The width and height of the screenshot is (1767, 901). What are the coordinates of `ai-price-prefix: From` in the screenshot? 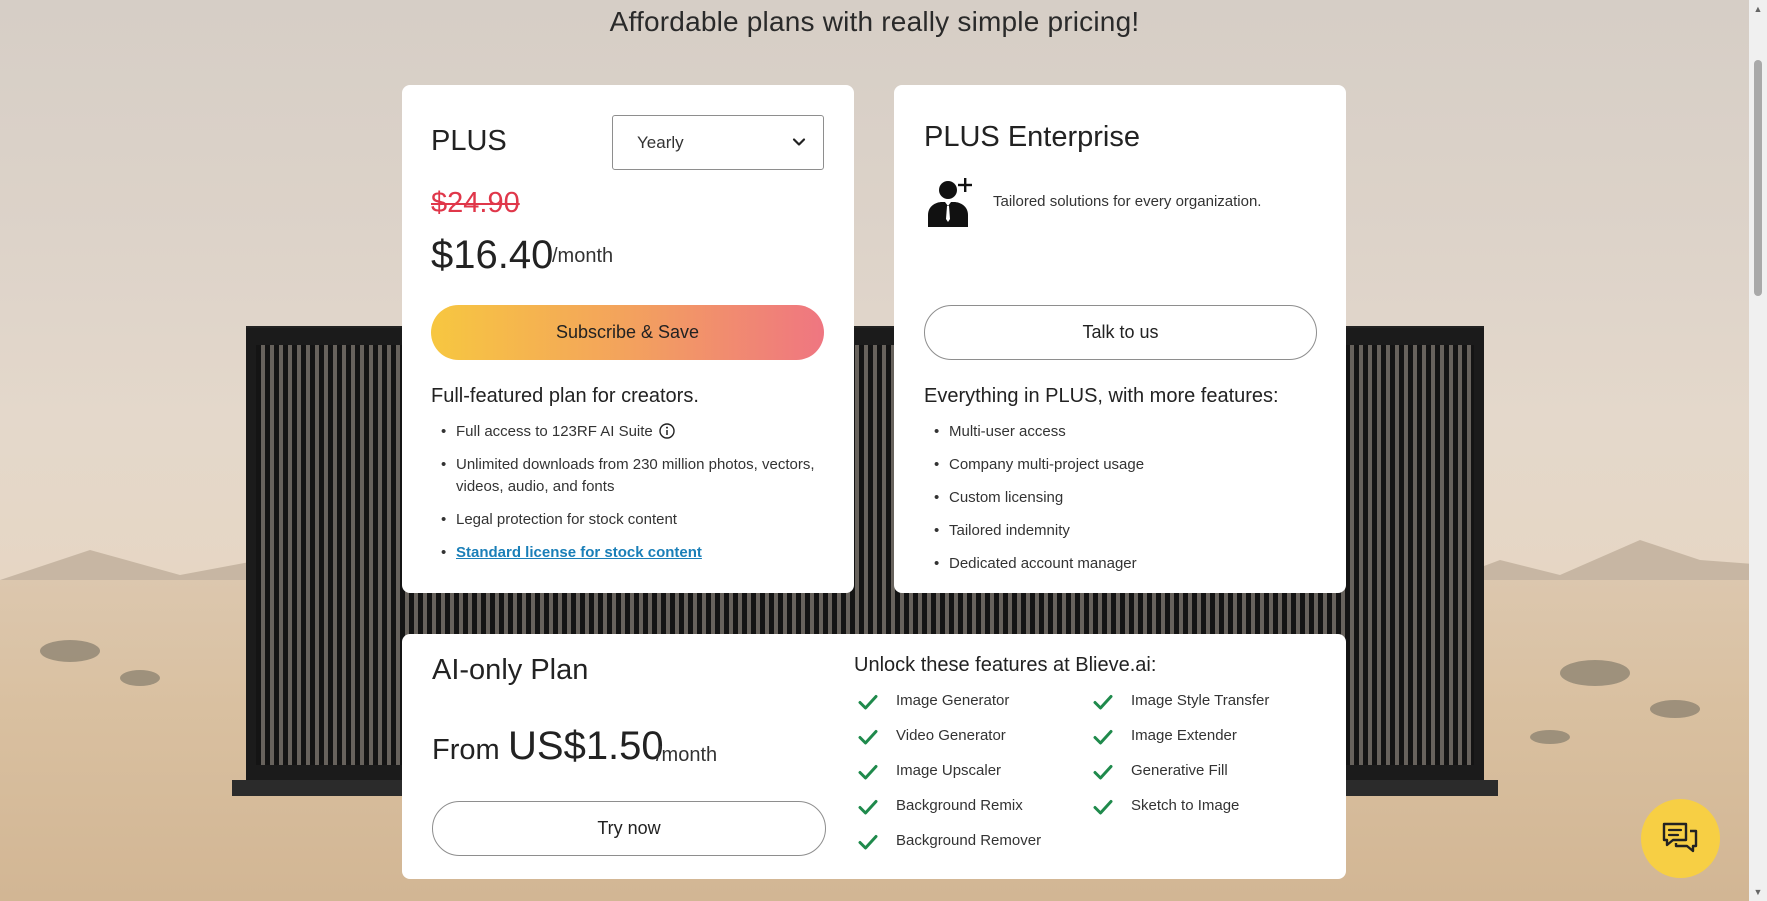 It's located at (466, 750).